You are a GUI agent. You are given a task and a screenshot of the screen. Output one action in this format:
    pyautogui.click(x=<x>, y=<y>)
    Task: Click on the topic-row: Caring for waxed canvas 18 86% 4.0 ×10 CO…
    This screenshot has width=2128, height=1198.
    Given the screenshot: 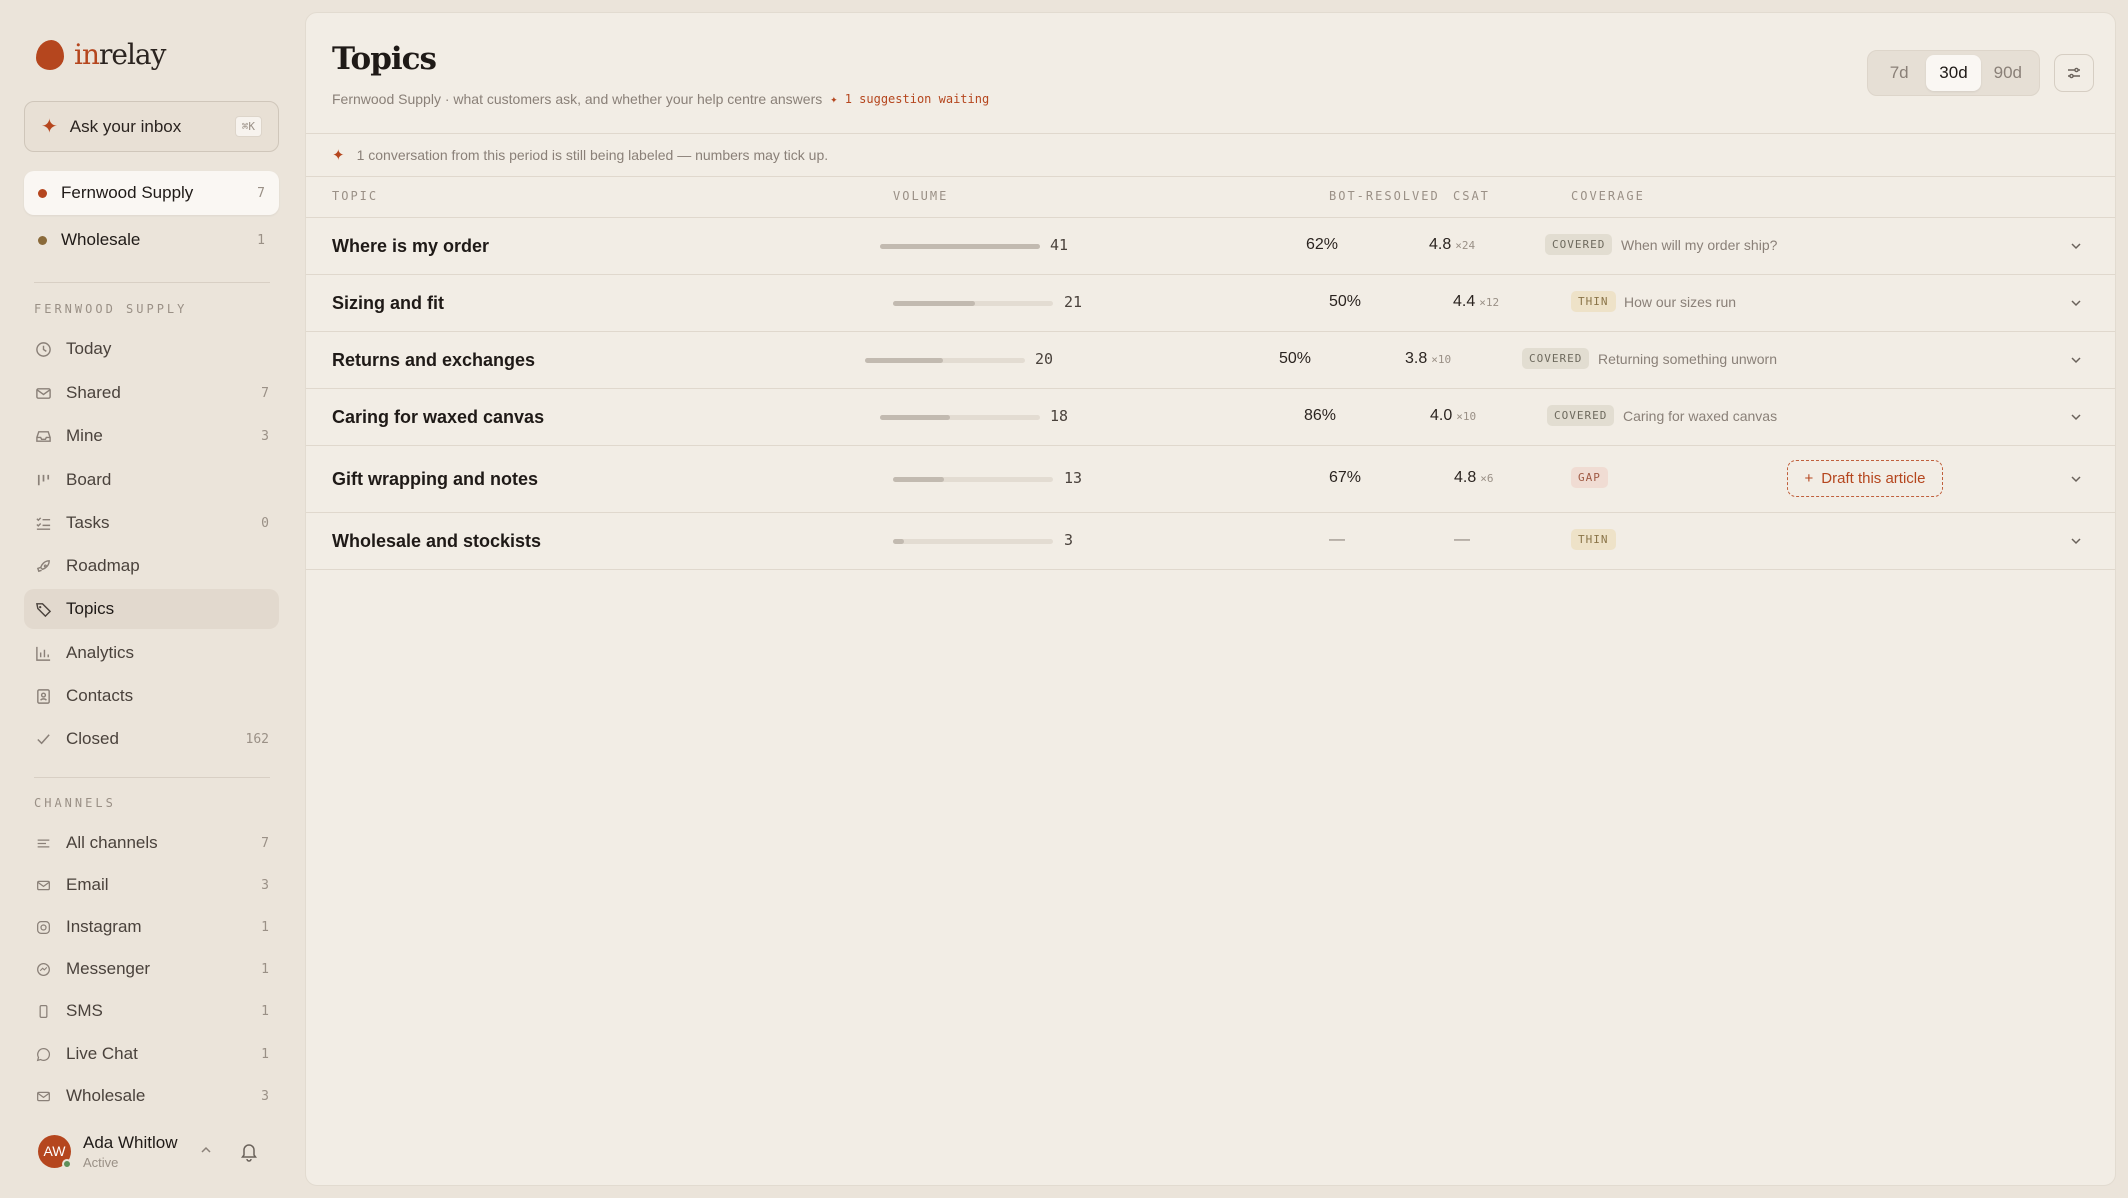 What is the action you would take?
    pyautogui.click(x=1210, y=417)
    